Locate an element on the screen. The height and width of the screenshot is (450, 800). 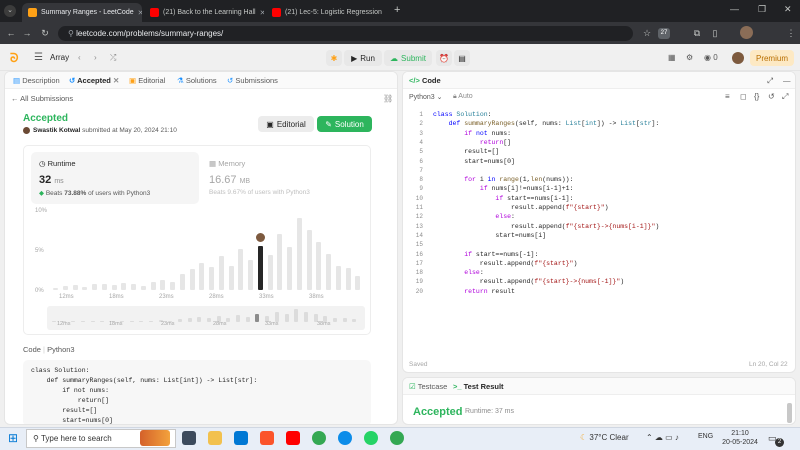
settings-gear-icon: ⚙ is located at coordinates (689, 58).